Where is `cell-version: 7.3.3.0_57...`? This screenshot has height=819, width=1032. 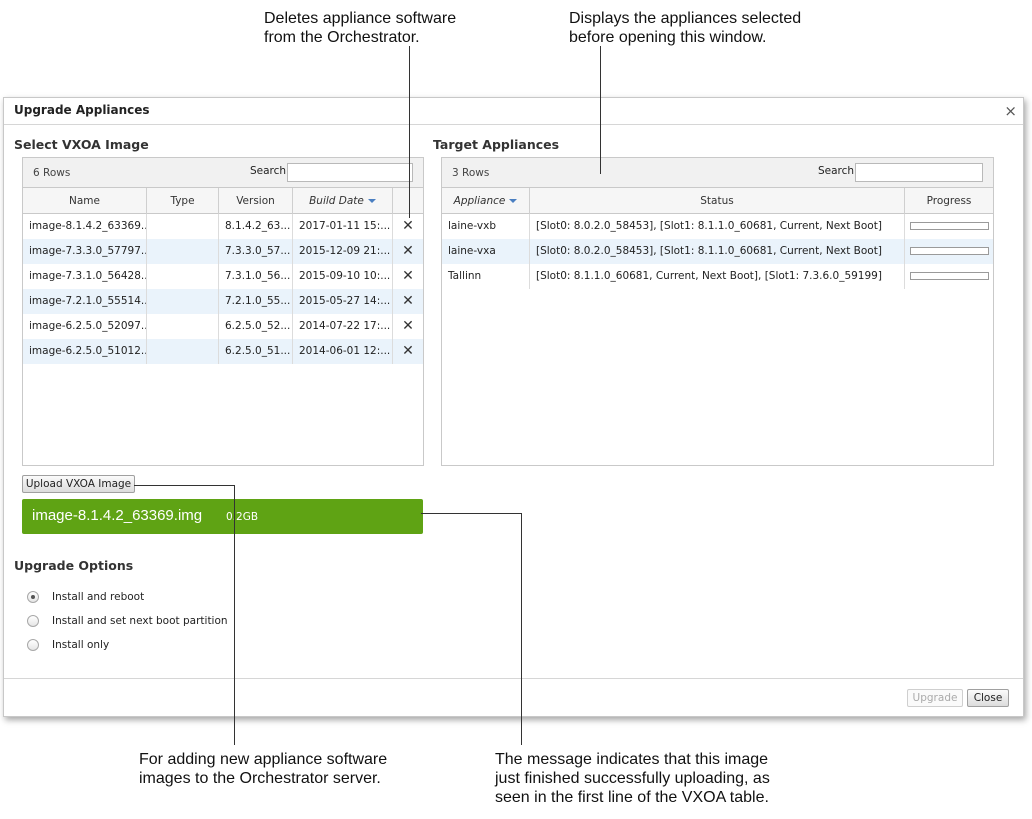
cell-version: 7.3.3.0_57... is located at coordinates (256, 251).